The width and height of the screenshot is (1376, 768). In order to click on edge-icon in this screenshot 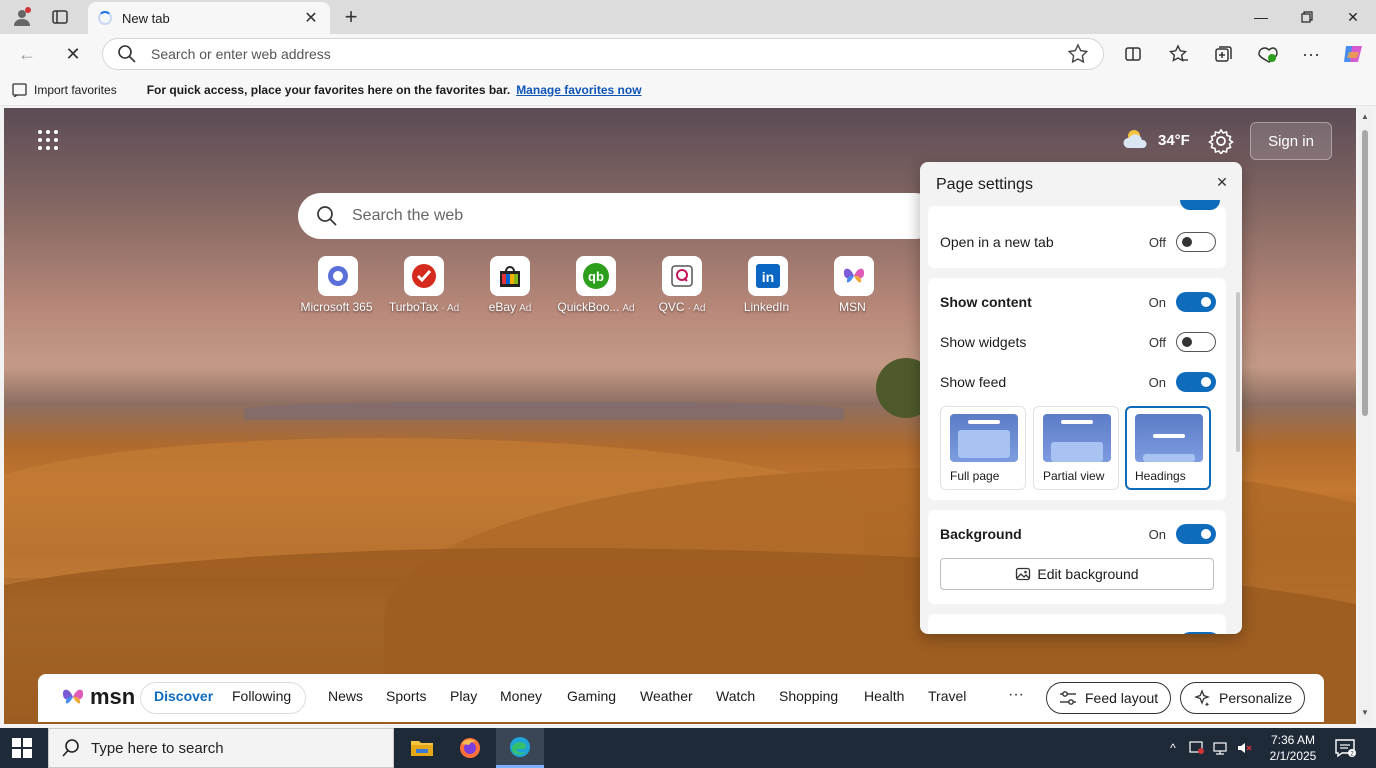, I will do `click(520, 748)`.